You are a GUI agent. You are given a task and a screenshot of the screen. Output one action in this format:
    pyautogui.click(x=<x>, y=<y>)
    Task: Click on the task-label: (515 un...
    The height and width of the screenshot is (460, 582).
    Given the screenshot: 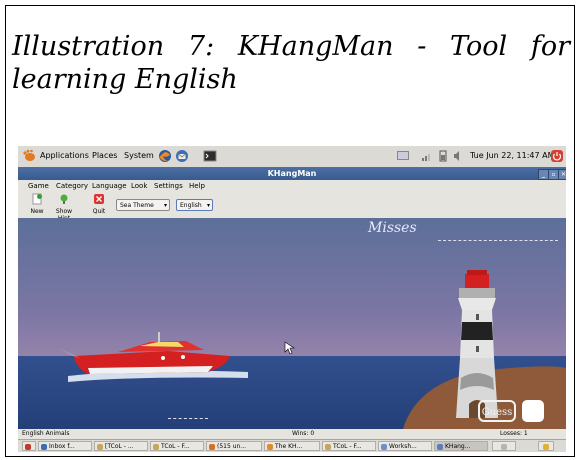 What is the action you would take?
    pyautogui.click(x=232, y=446)
    